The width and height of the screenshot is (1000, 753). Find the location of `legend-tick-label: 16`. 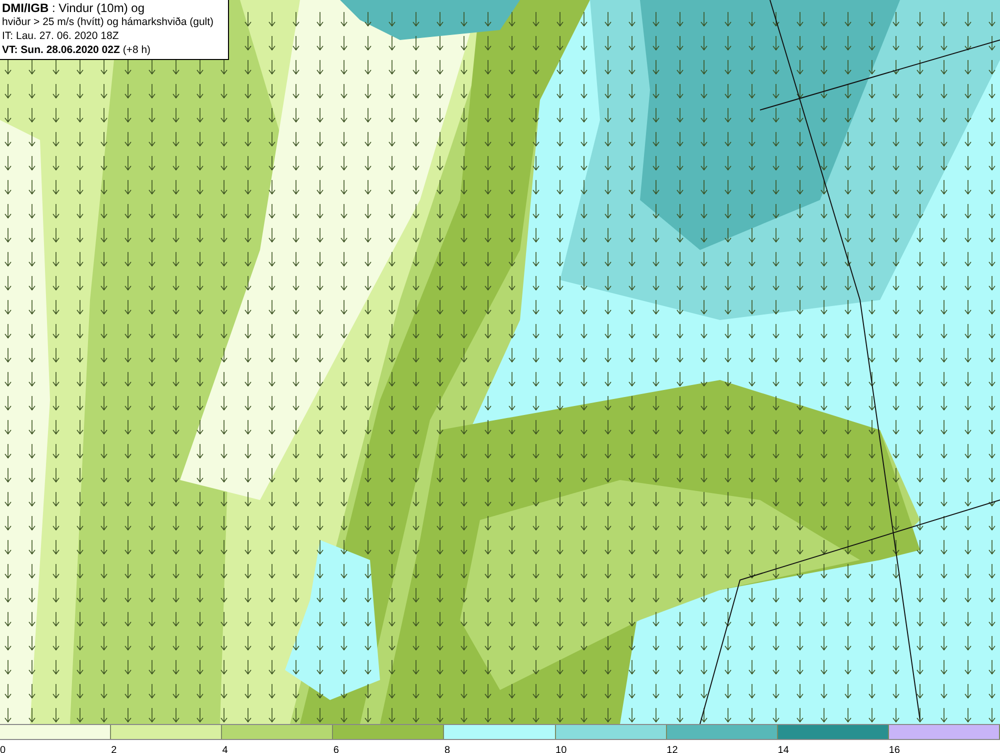

legend-tick-label: 16 is located at coordinates (894, 748).